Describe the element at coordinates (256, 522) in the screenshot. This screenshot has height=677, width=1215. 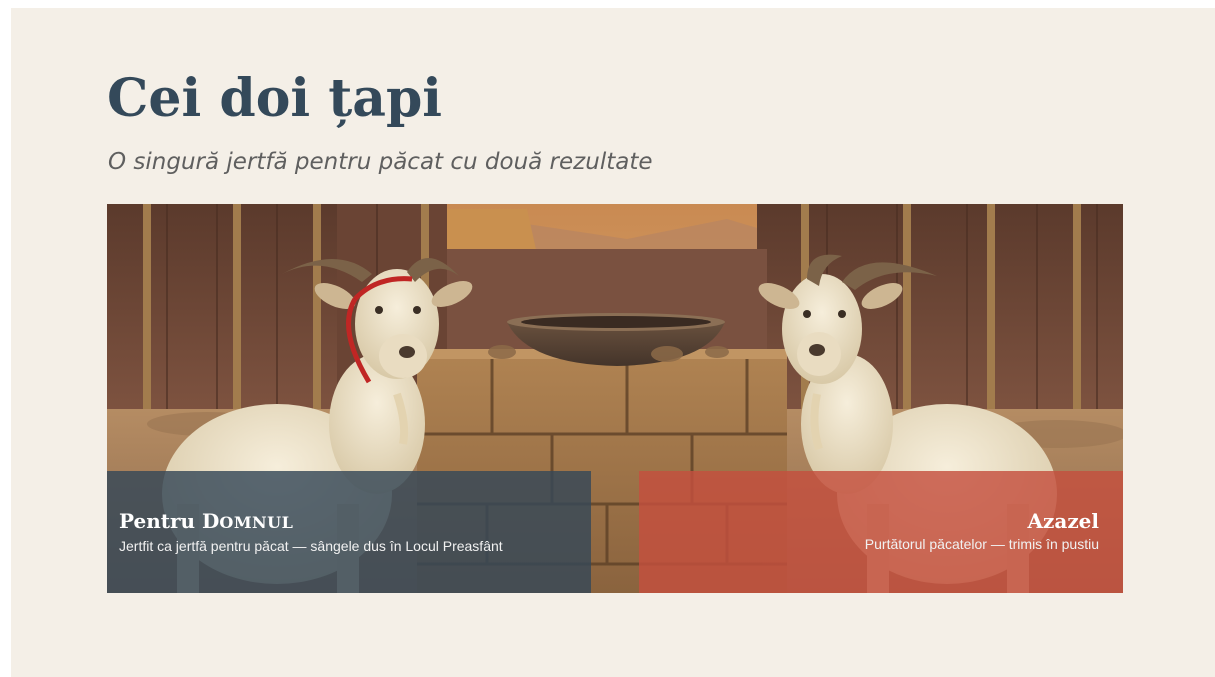
I see `caption-left-title-smallcaps: OMNUL` at that location.